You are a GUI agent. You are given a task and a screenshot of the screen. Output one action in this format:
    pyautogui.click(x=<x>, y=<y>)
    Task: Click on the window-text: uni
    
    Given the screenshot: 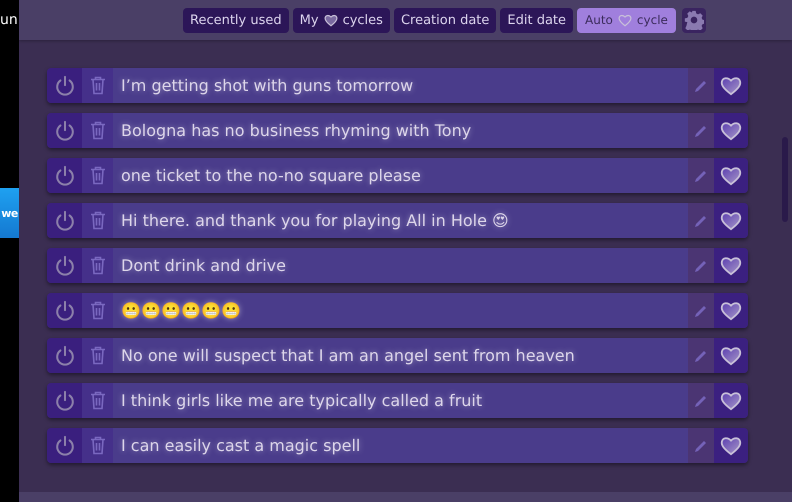 What is the action you would take?
    pyautogui.click(x=9, y=20)
    